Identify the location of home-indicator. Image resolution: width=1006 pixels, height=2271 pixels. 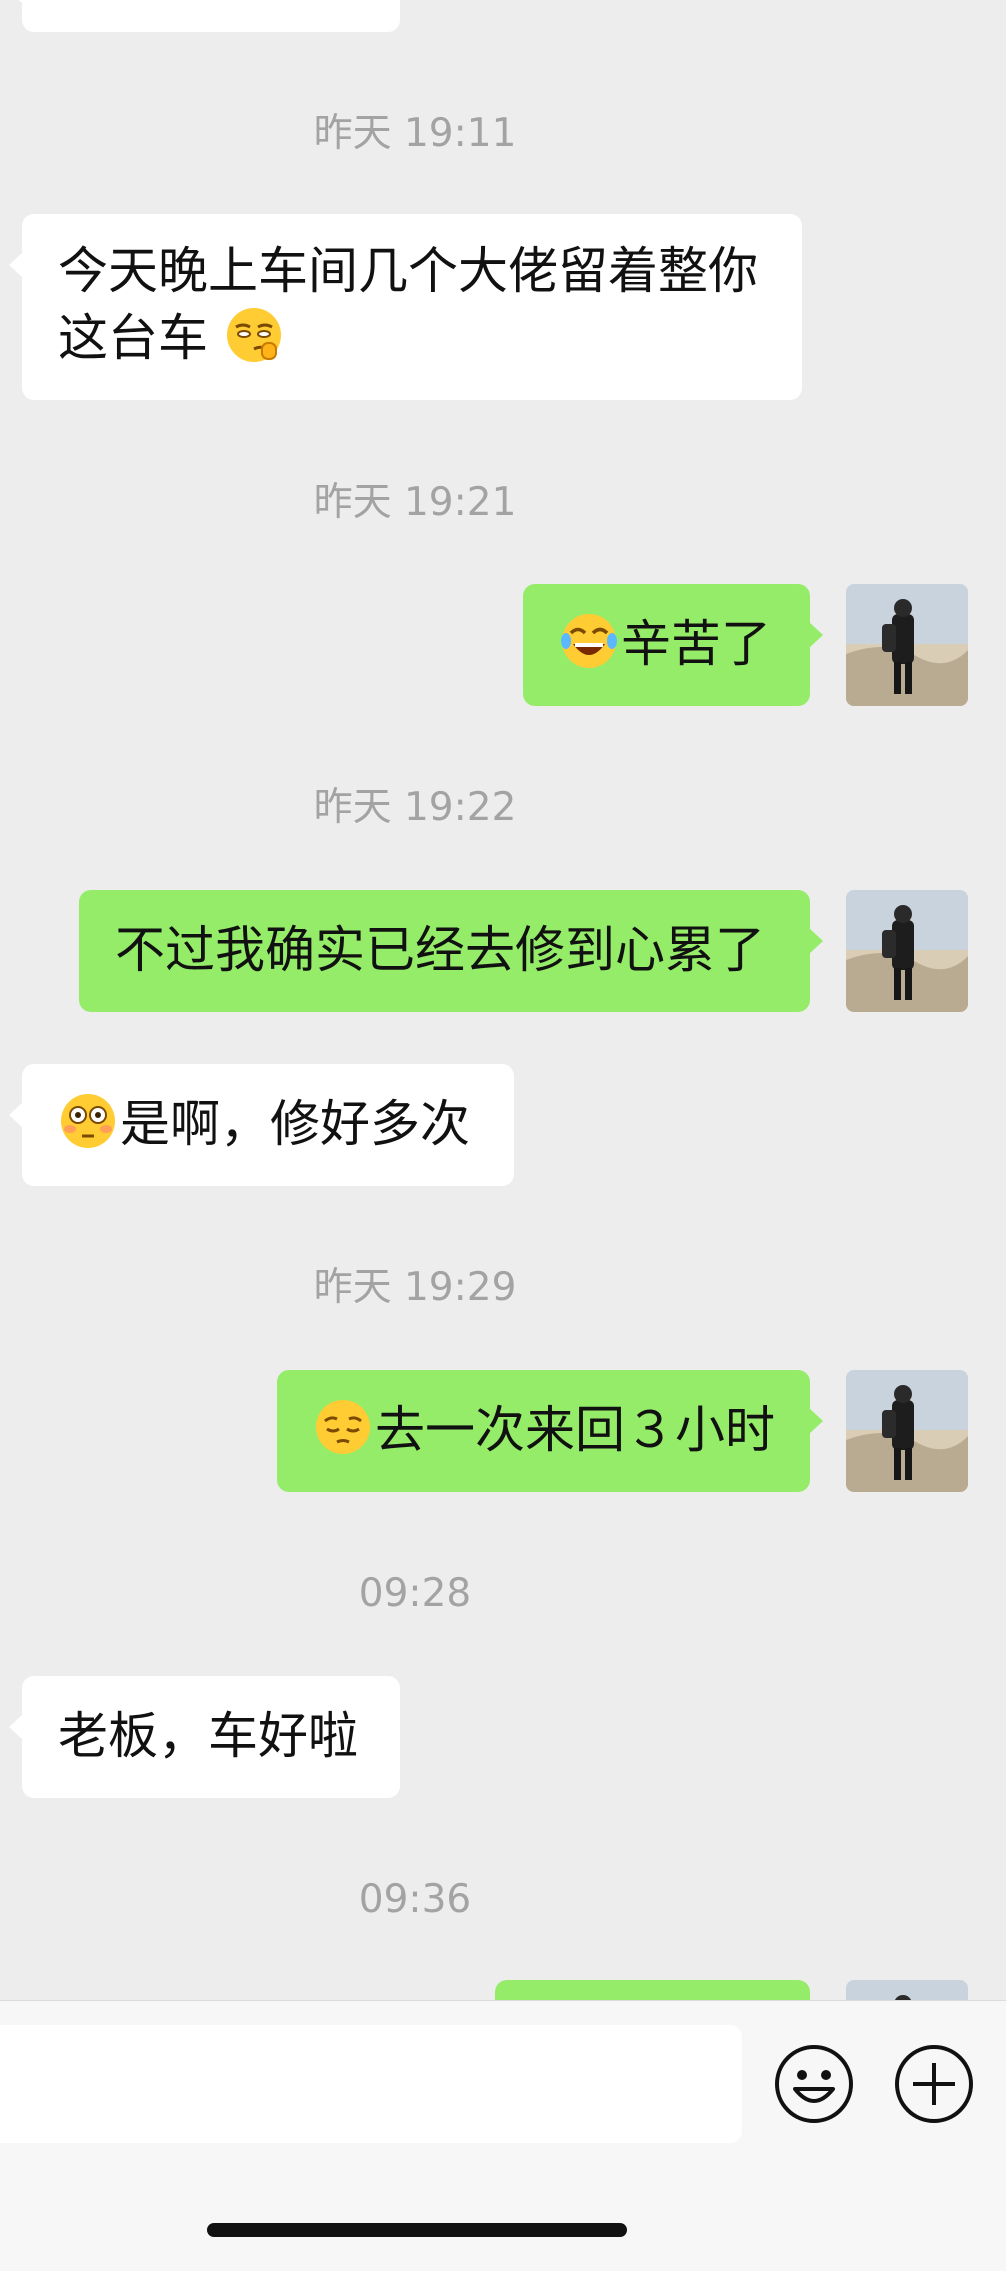
(417, 2230).